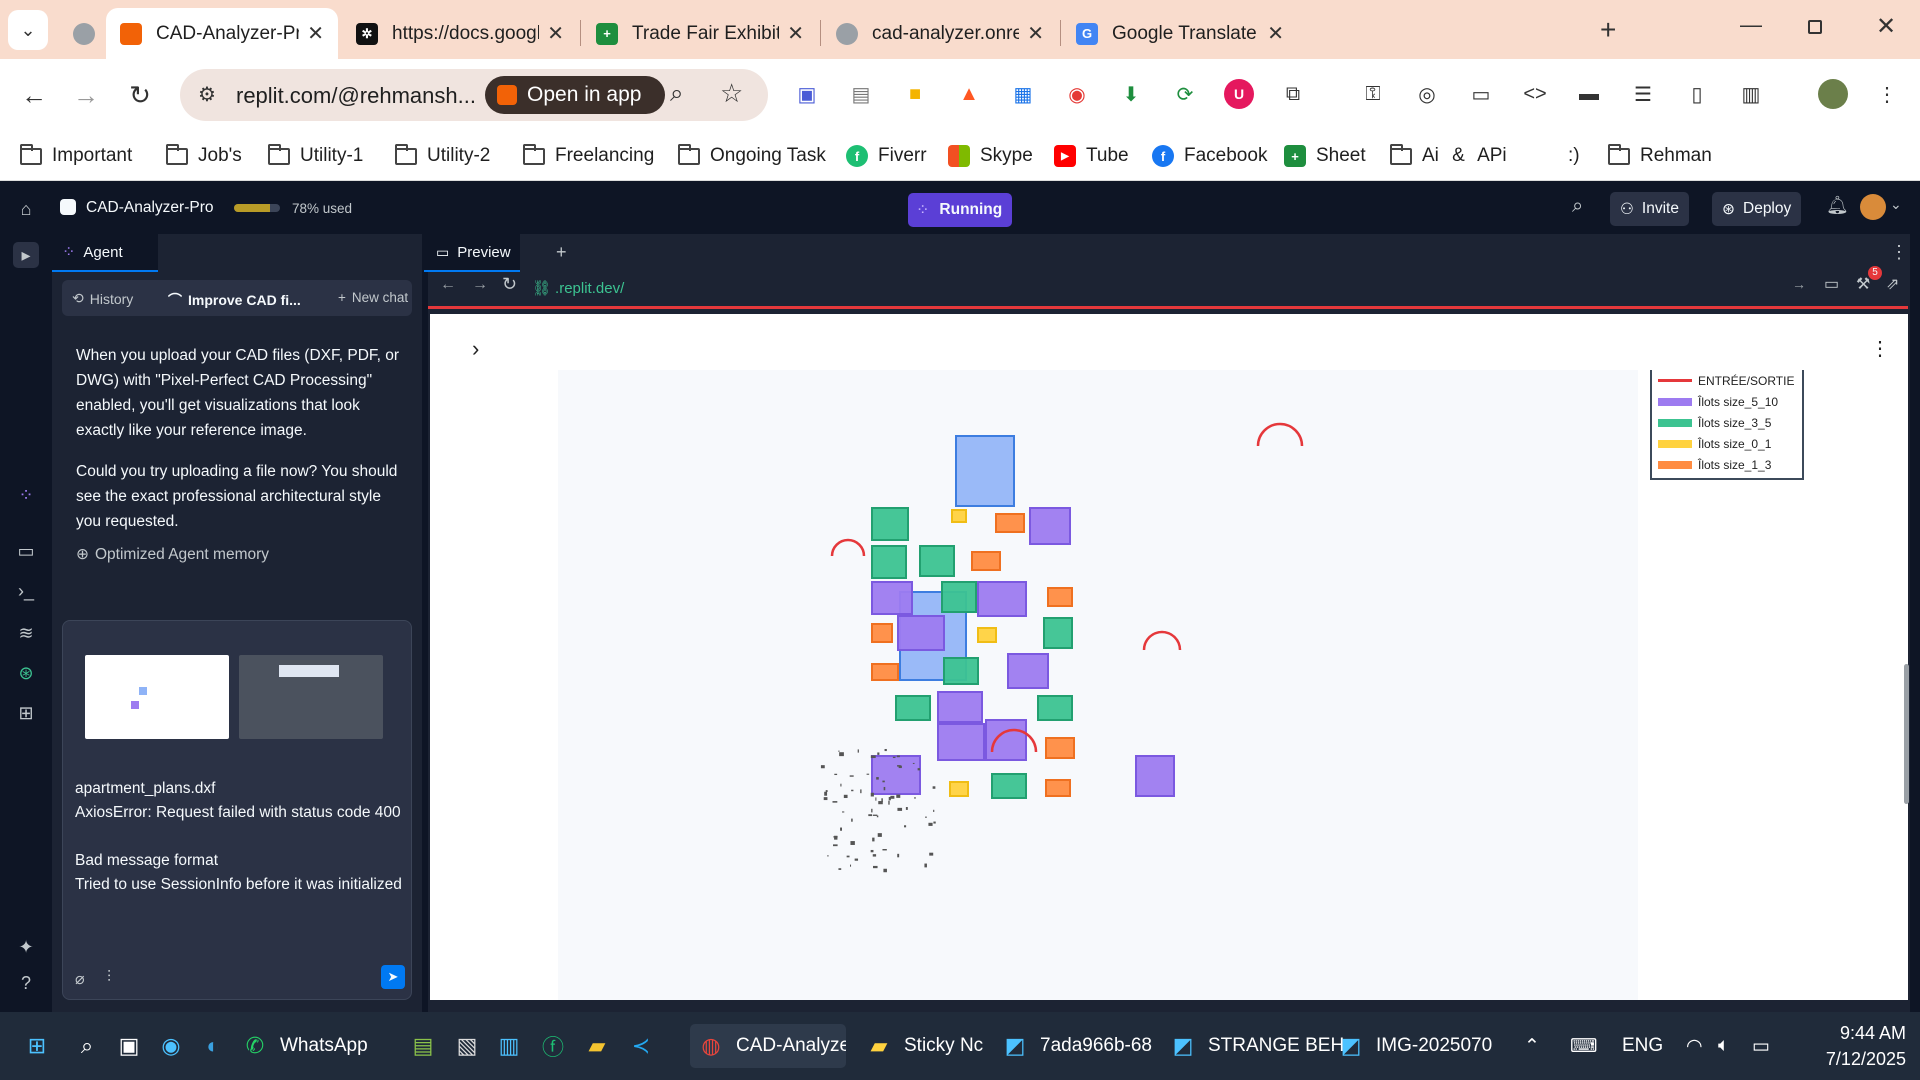 Image resolution: width=1920 pixels, height=1080 pixels. I want to click on agent-tab: ⁘ Agent, so click(105, 253).